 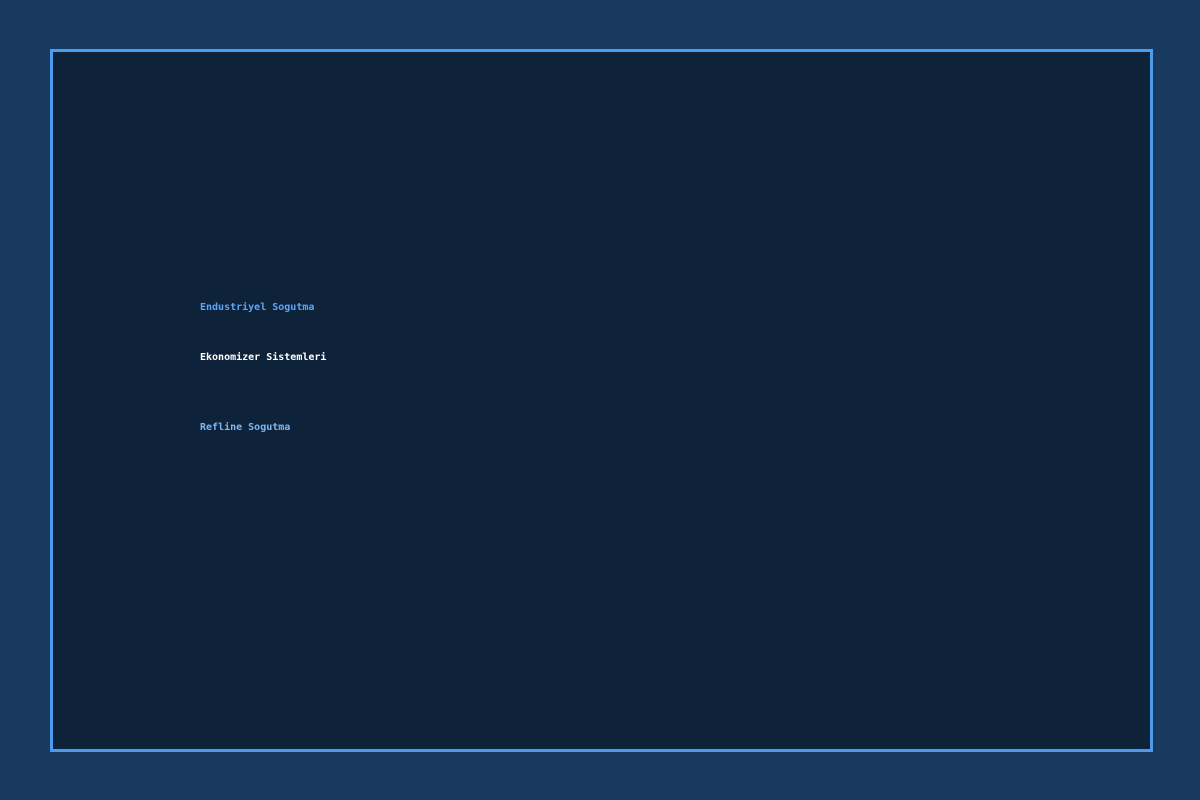 I want to click on menu-item-ekonomizer-sistemleri: Ekonomizer Sistemleri, so click(x=263, y=358).